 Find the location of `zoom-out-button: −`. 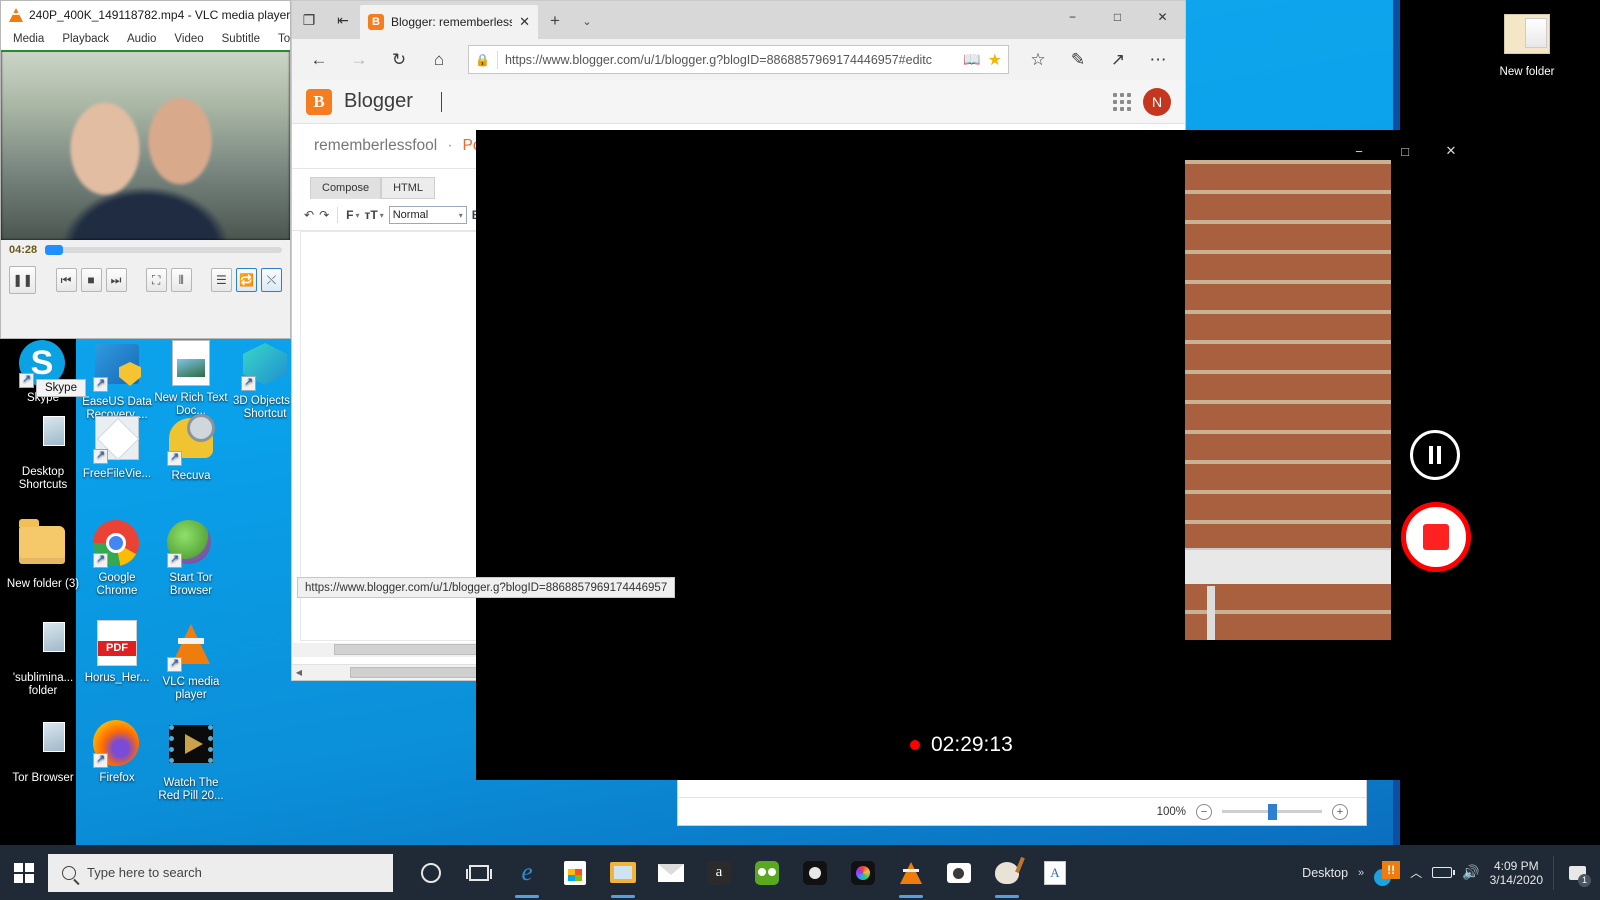

zoom-out-button: − is located at coordinates (1204, 811).